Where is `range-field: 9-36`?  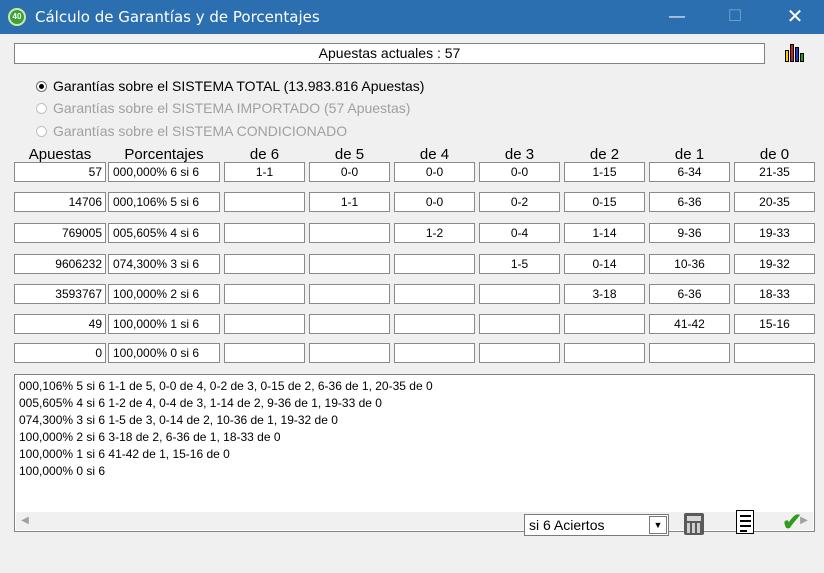
range-field: 9-36 is located at coordinates (689, 233).